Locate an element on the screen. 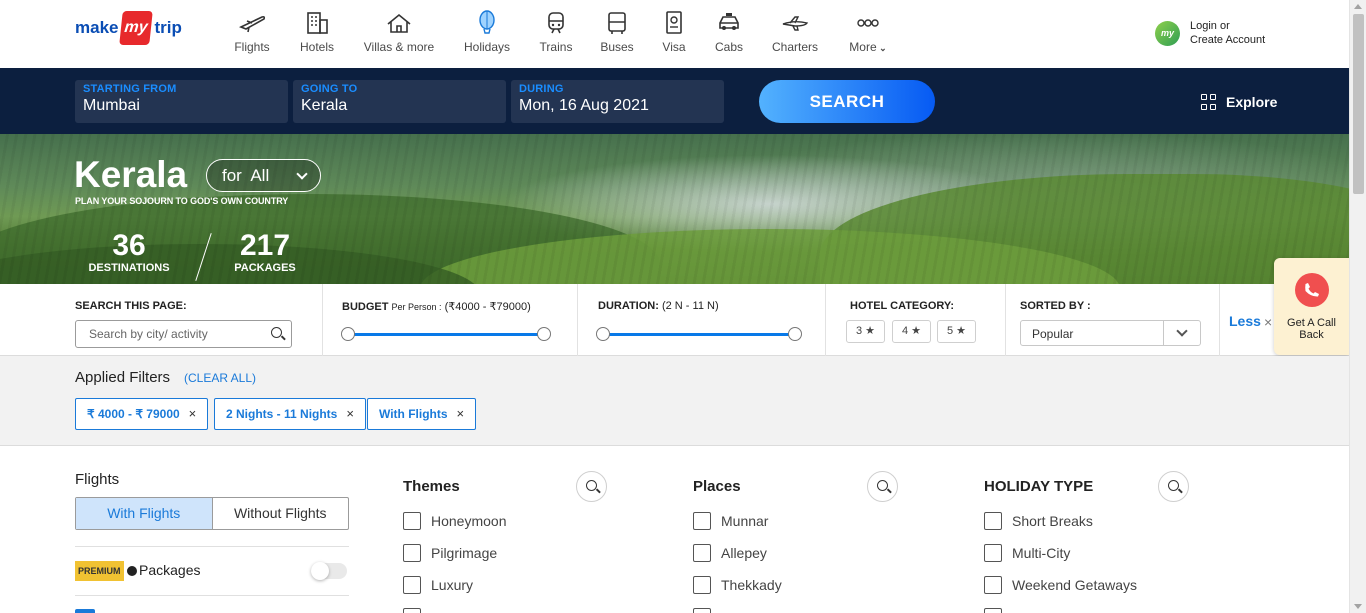  theme-option: Pilgrimage is located at coordinates (450, 553).